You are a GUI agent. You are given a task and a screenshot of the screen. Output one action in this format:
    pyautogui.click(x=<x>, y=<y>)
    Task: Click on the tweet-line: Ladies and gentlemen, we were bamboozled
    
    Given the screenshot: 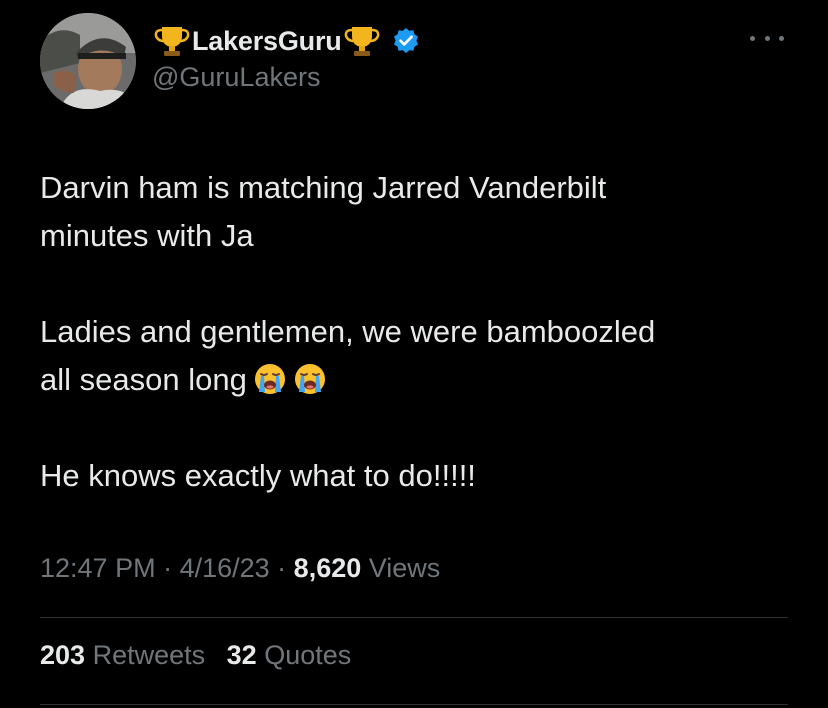 What is the action you would take?
    pyautogui.click(x=348, y=331)
    